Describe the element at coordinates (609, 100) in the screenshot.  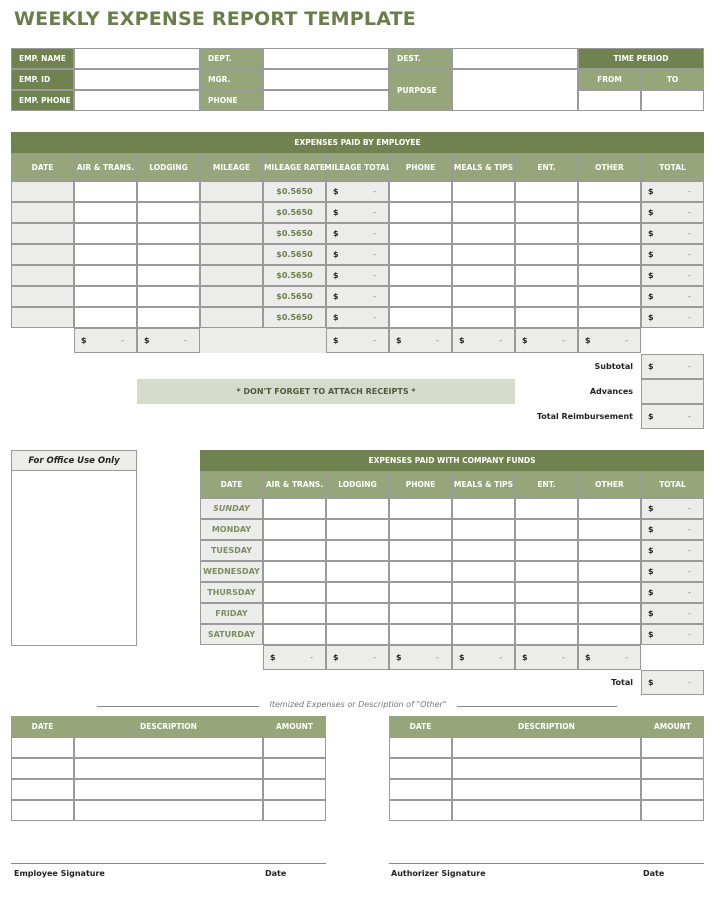
I see `from-field` at that location.